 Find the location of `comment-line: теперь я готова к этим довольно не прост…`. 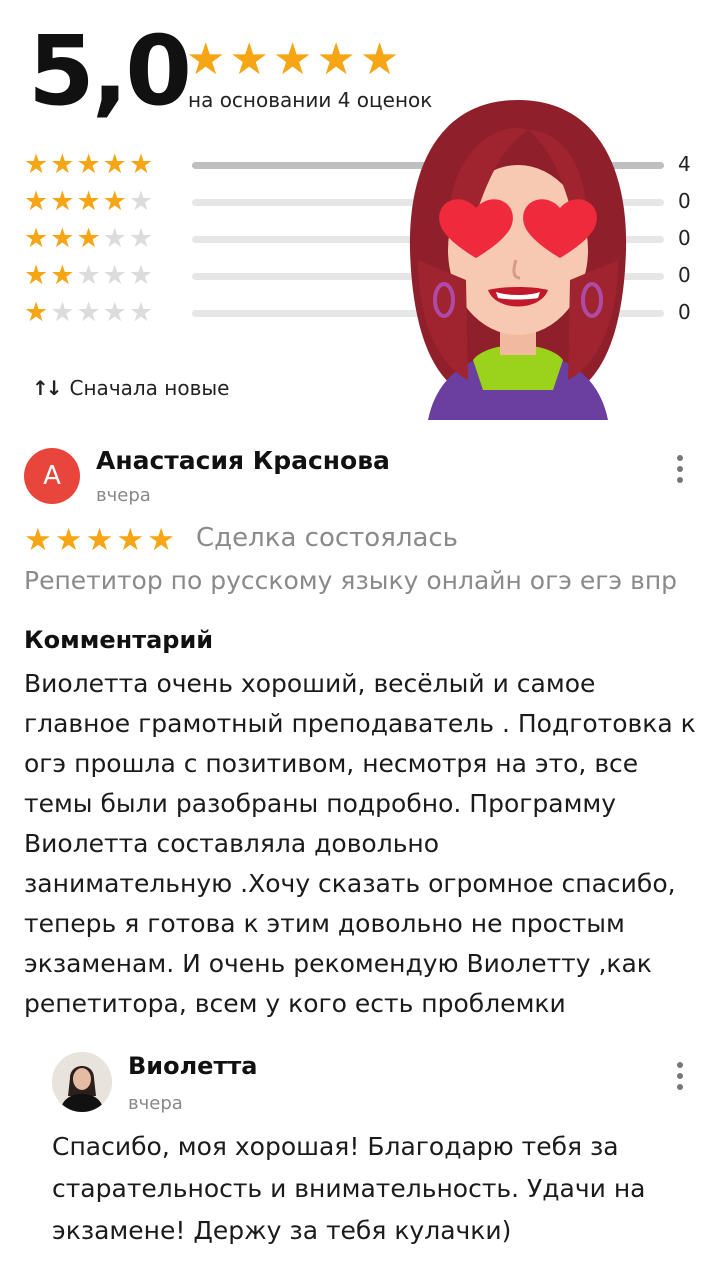

comment-line: теперь я готова к этим довольно не прост… is located at coordinates (324, 923).